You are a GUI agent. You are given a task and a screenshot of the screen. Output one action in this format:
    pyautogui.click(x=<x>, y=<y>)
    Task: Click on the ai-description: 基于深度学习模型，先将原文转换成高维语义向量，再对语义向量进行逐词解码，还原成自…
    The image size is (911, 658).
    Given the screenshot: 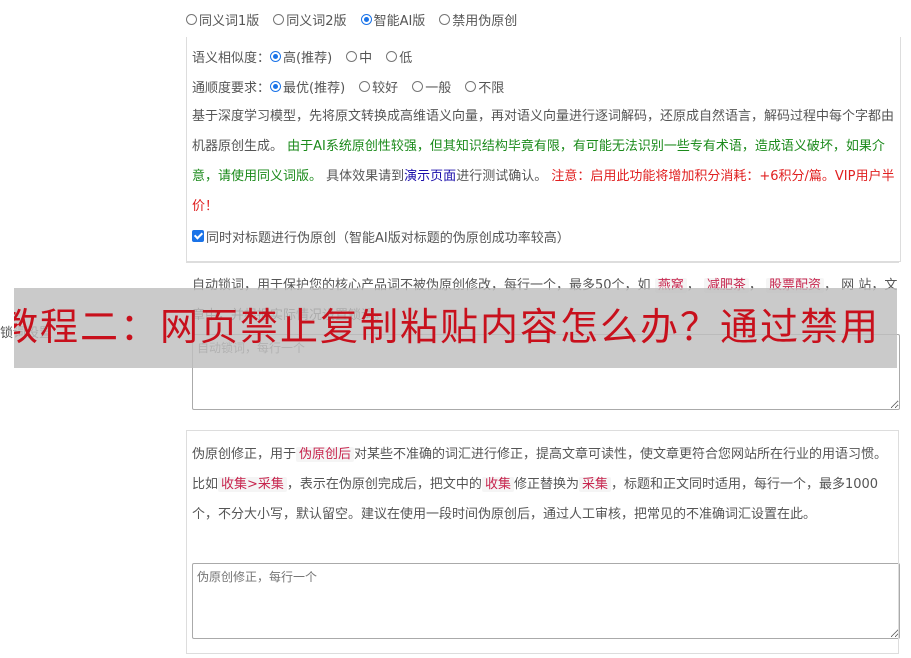 What is the action you would take?
    pyautogui.click(x=543, y=161)
    